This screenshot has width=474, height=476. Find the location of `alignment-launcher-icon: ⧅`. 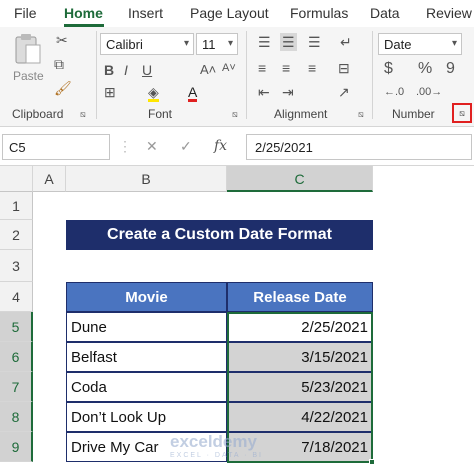

alignment-launcher-icon: ⧅ is located at coordinates (361, 114).